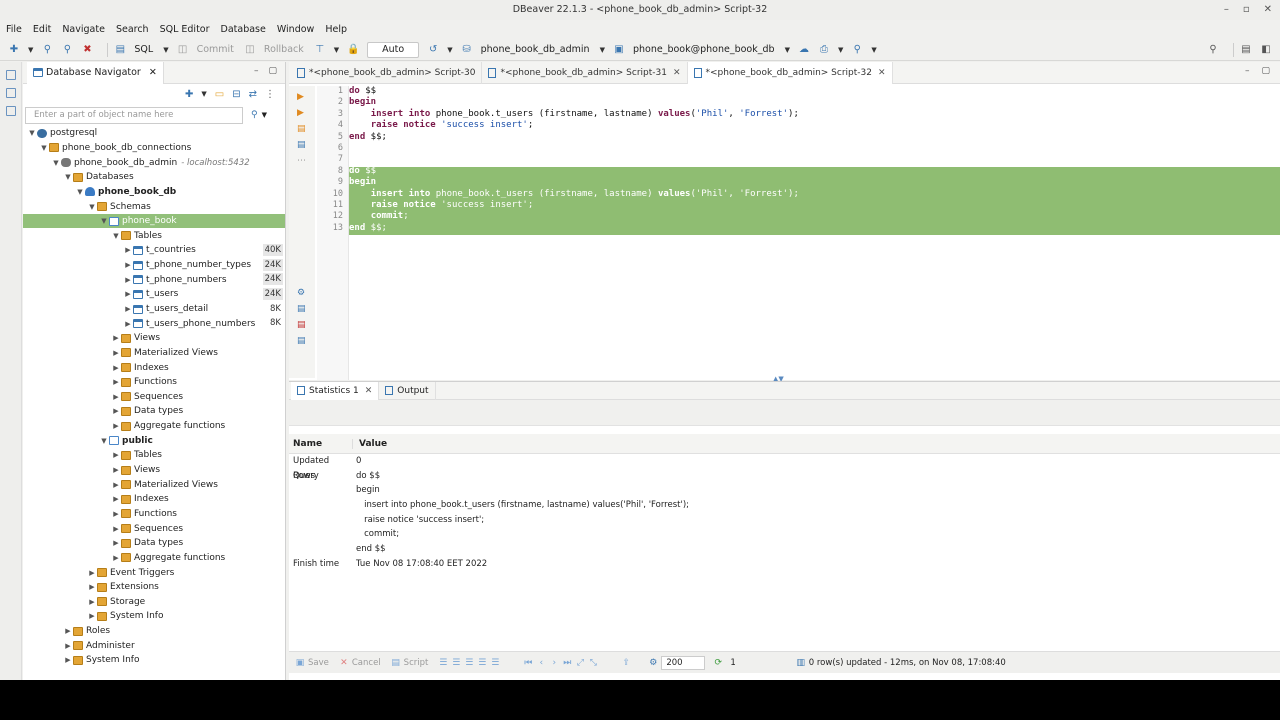  I want to click on tree-node: ▶ Views, so click(154, 470).